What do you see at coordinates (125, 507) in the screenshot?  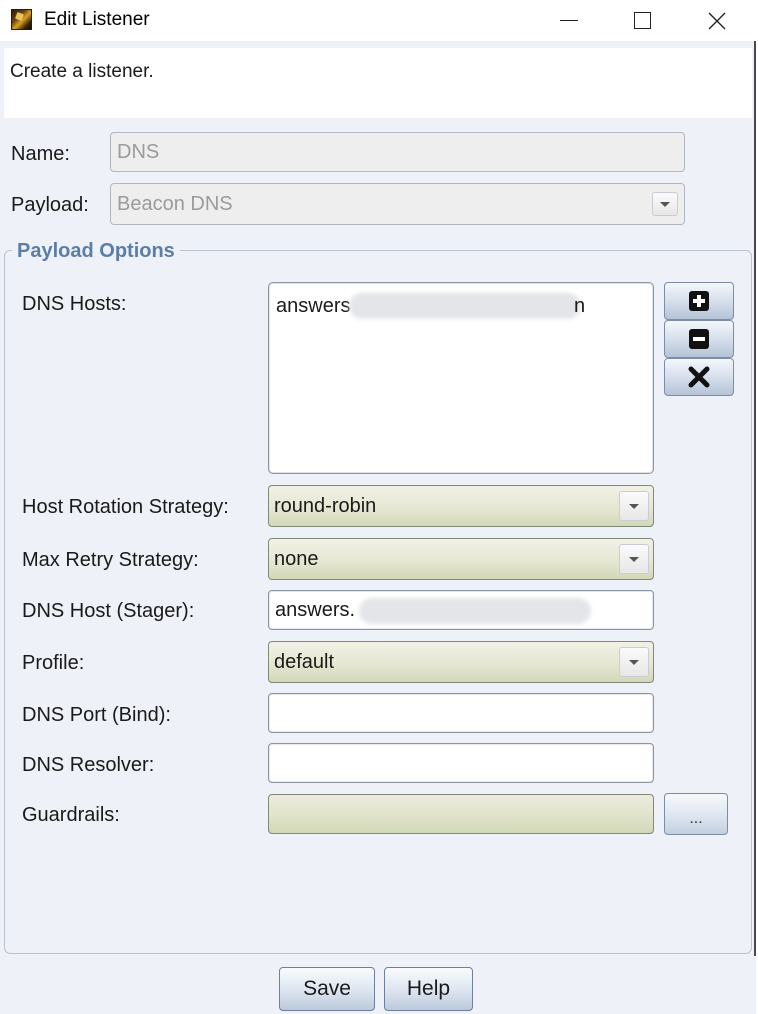 I see `host-rotation-label: Host Rotation Strategy:` at bounding box center [125, 507].